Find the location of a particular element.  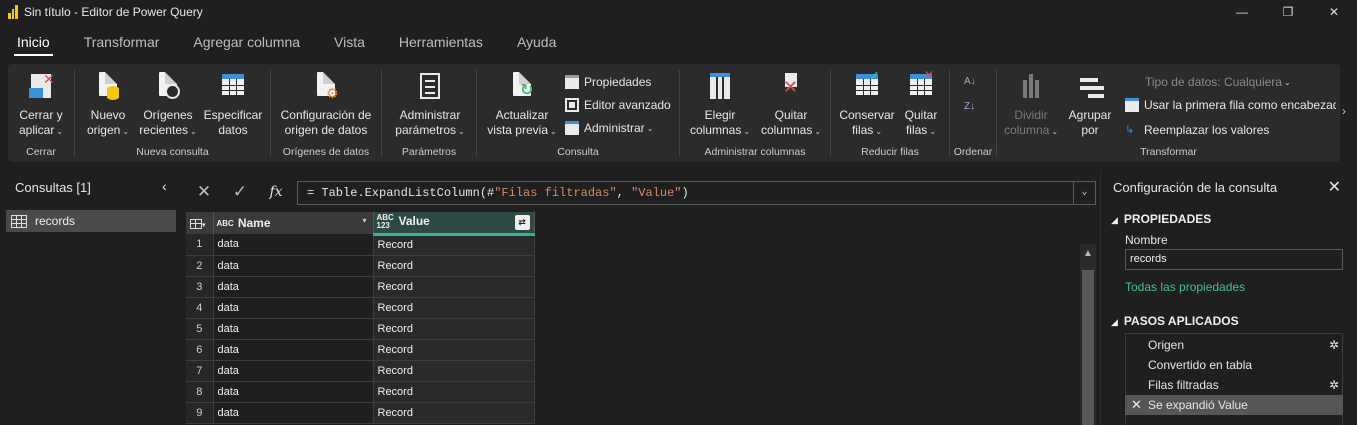

properties-button: Propiedades is located at coordinates (608, 82).